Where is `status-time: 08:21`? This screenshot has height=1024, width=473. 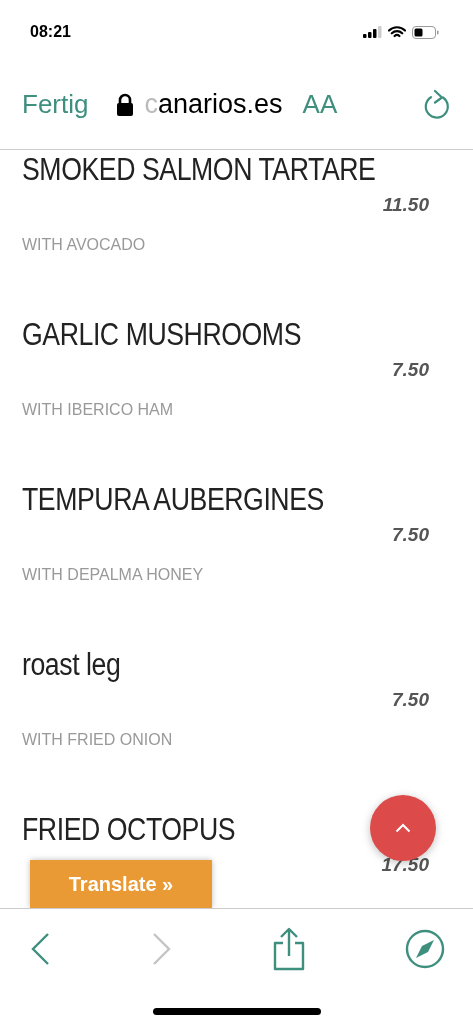
status-time: 08:21 is located at coordinates (50, 32).